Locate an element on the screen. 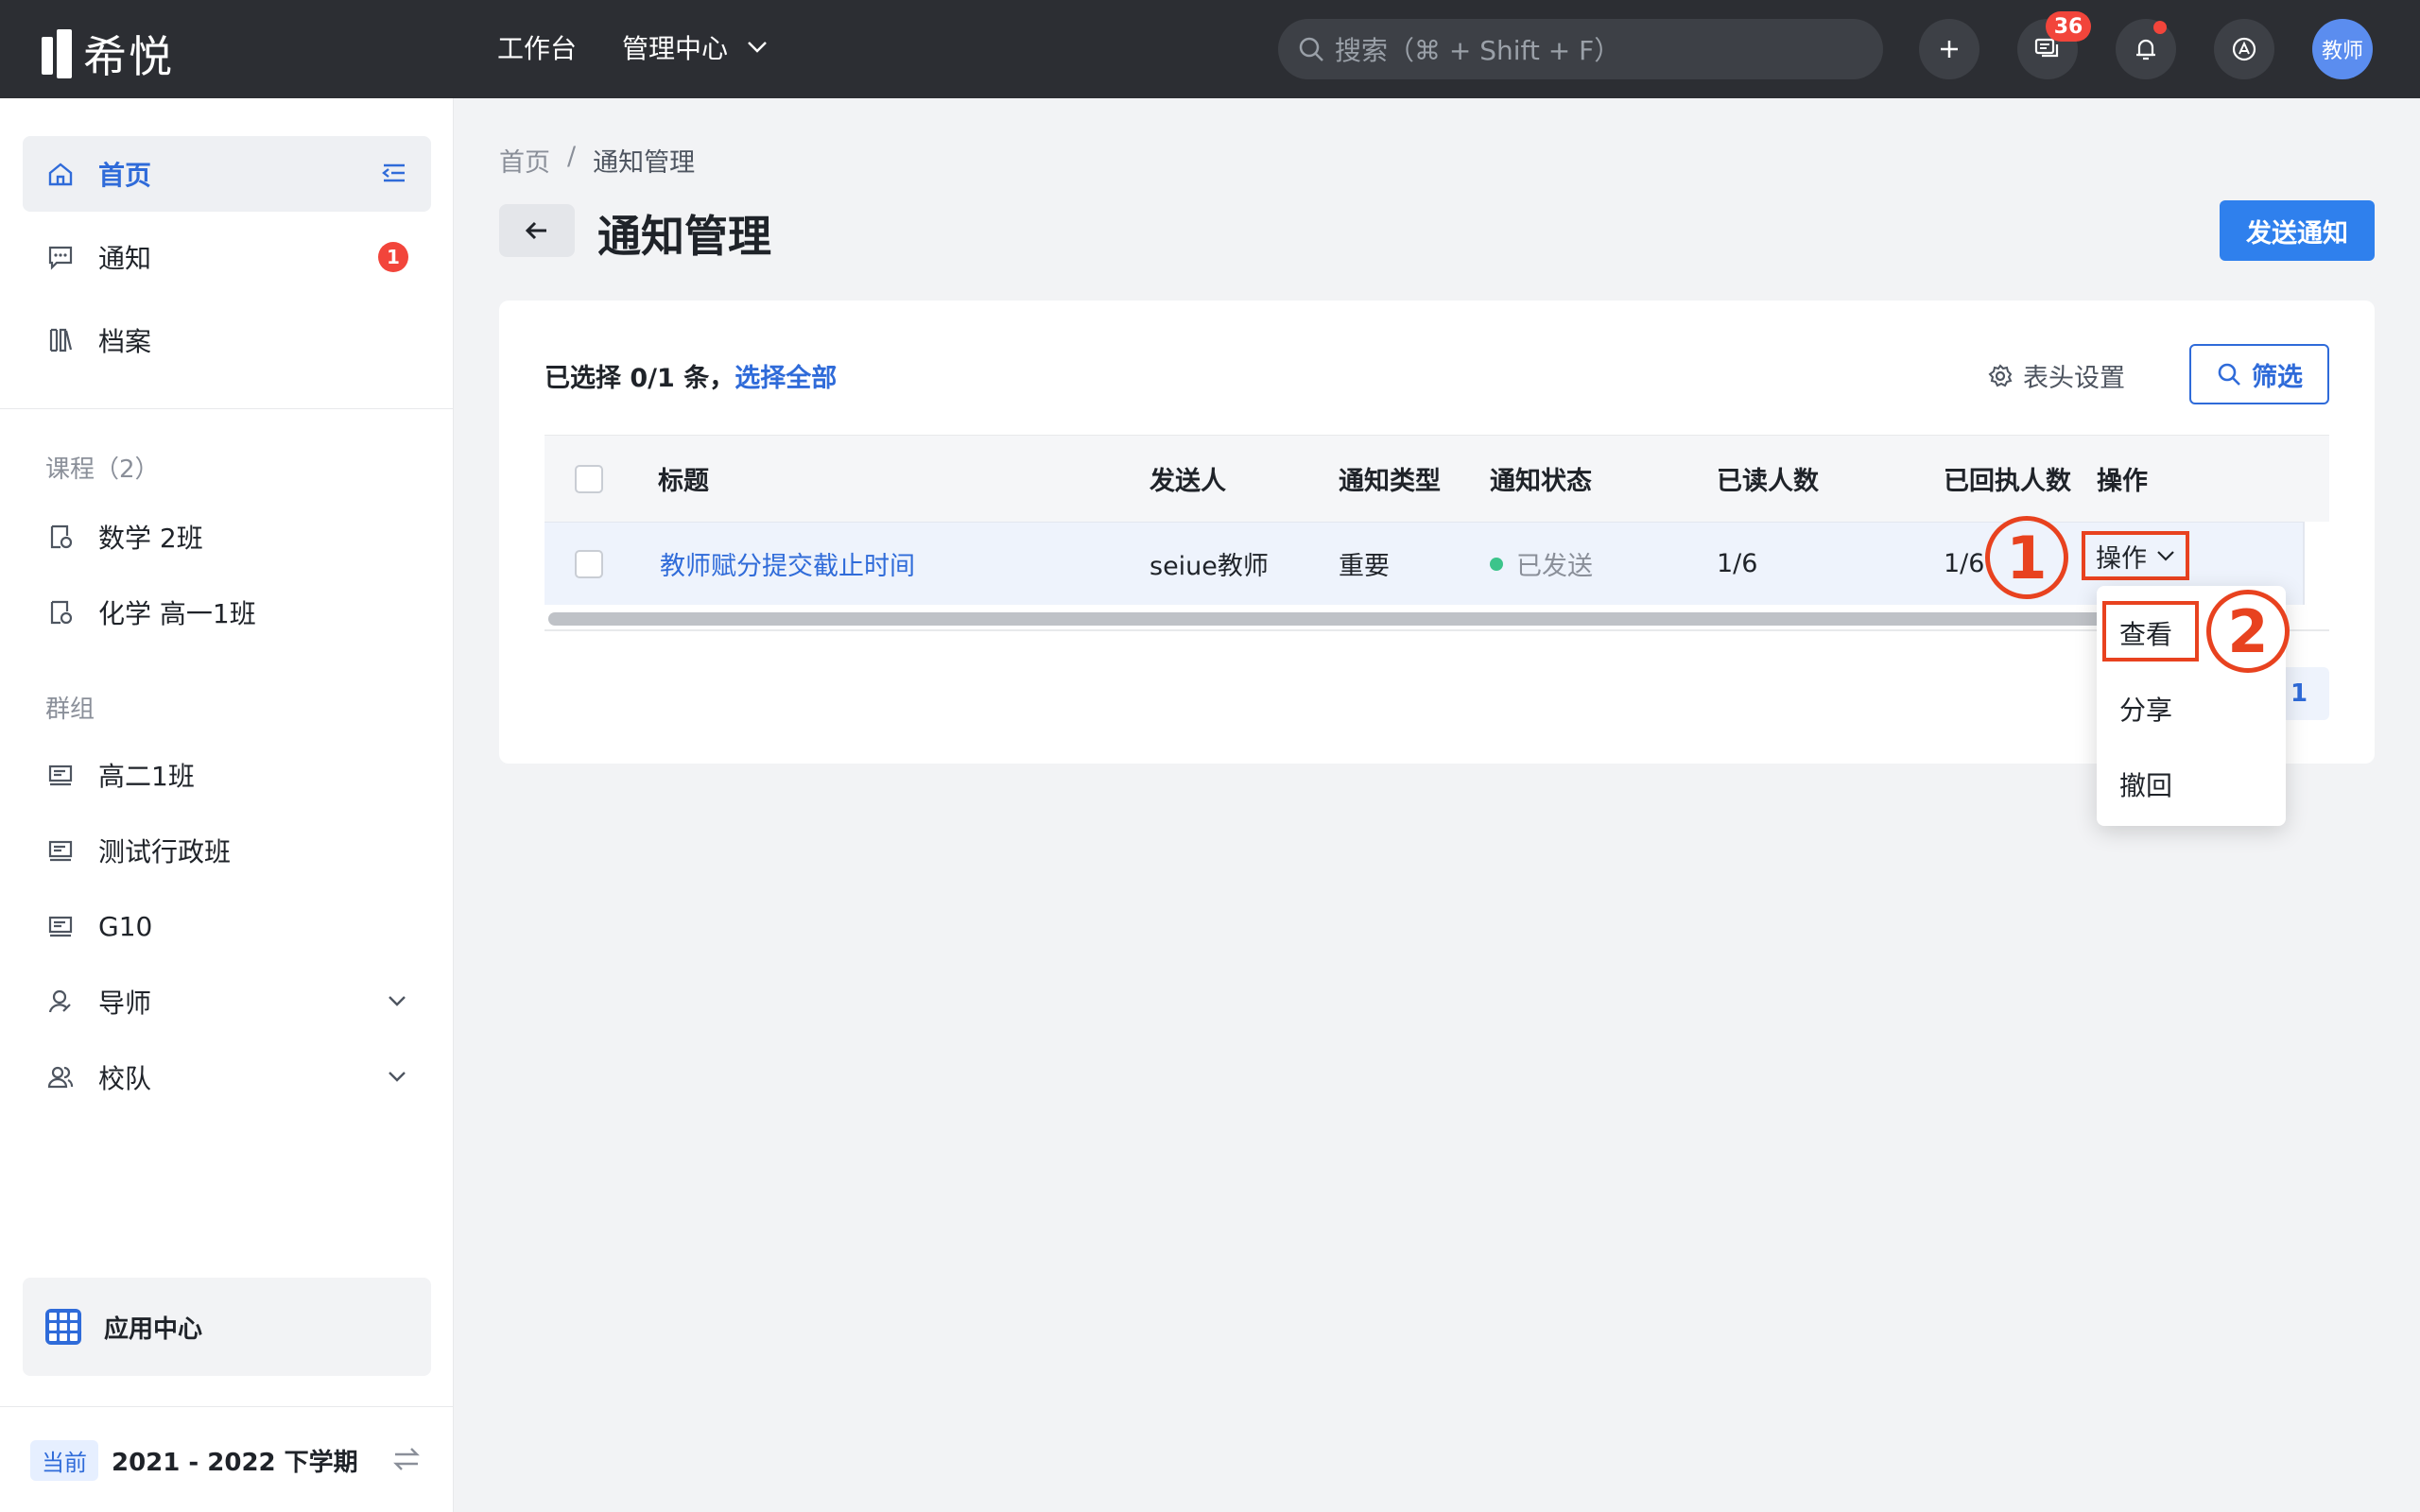  sidebar-item-mentor: 导师 is located at coordinates (227, 1002).